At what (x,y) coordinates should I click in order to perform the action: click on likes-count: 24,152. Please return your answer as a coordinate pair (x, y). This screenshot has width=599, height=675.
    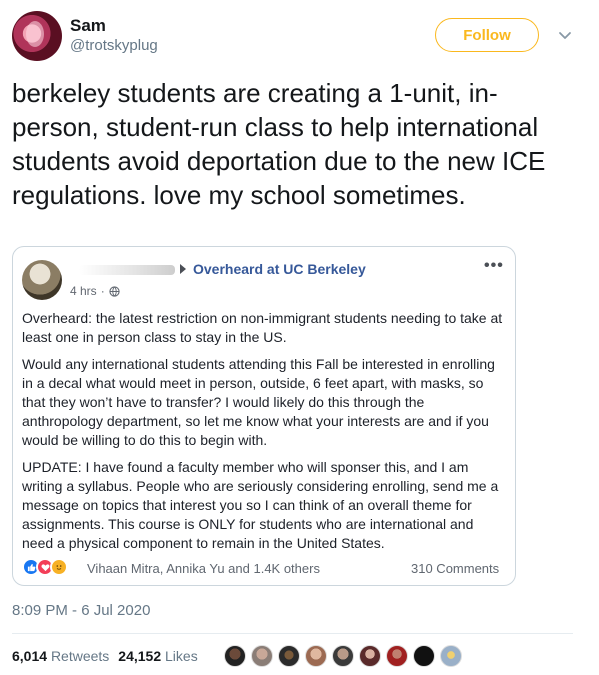
    Looking at the image, I should click on (140, 656).